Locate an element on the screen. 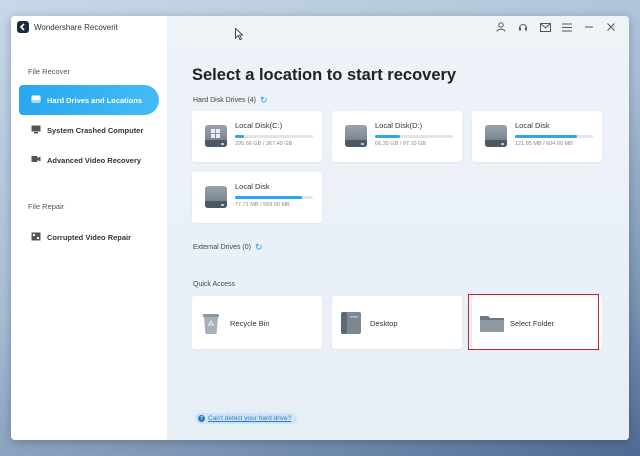 Image resolution: width=640 pixels, height=456 pixels. drive-size: 77.71 MB / 569.00 MB is located at coordinates (262, 205).